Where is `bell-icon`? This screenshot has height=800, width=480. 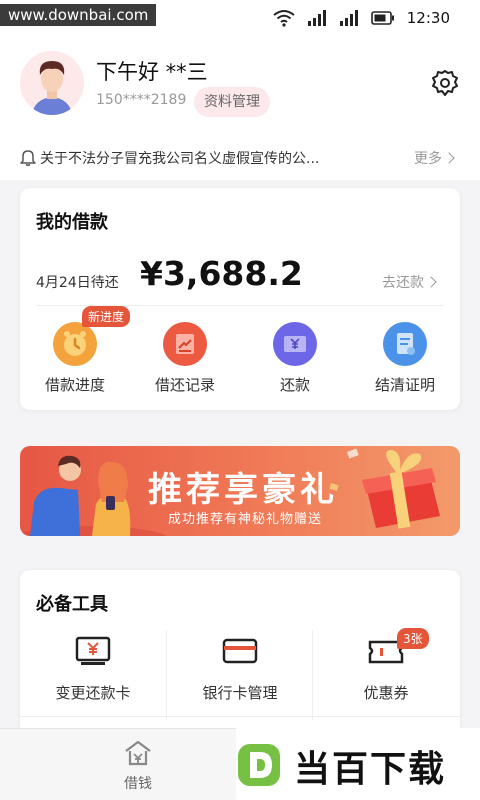 bell-icon is located at coordinates (28, 158).